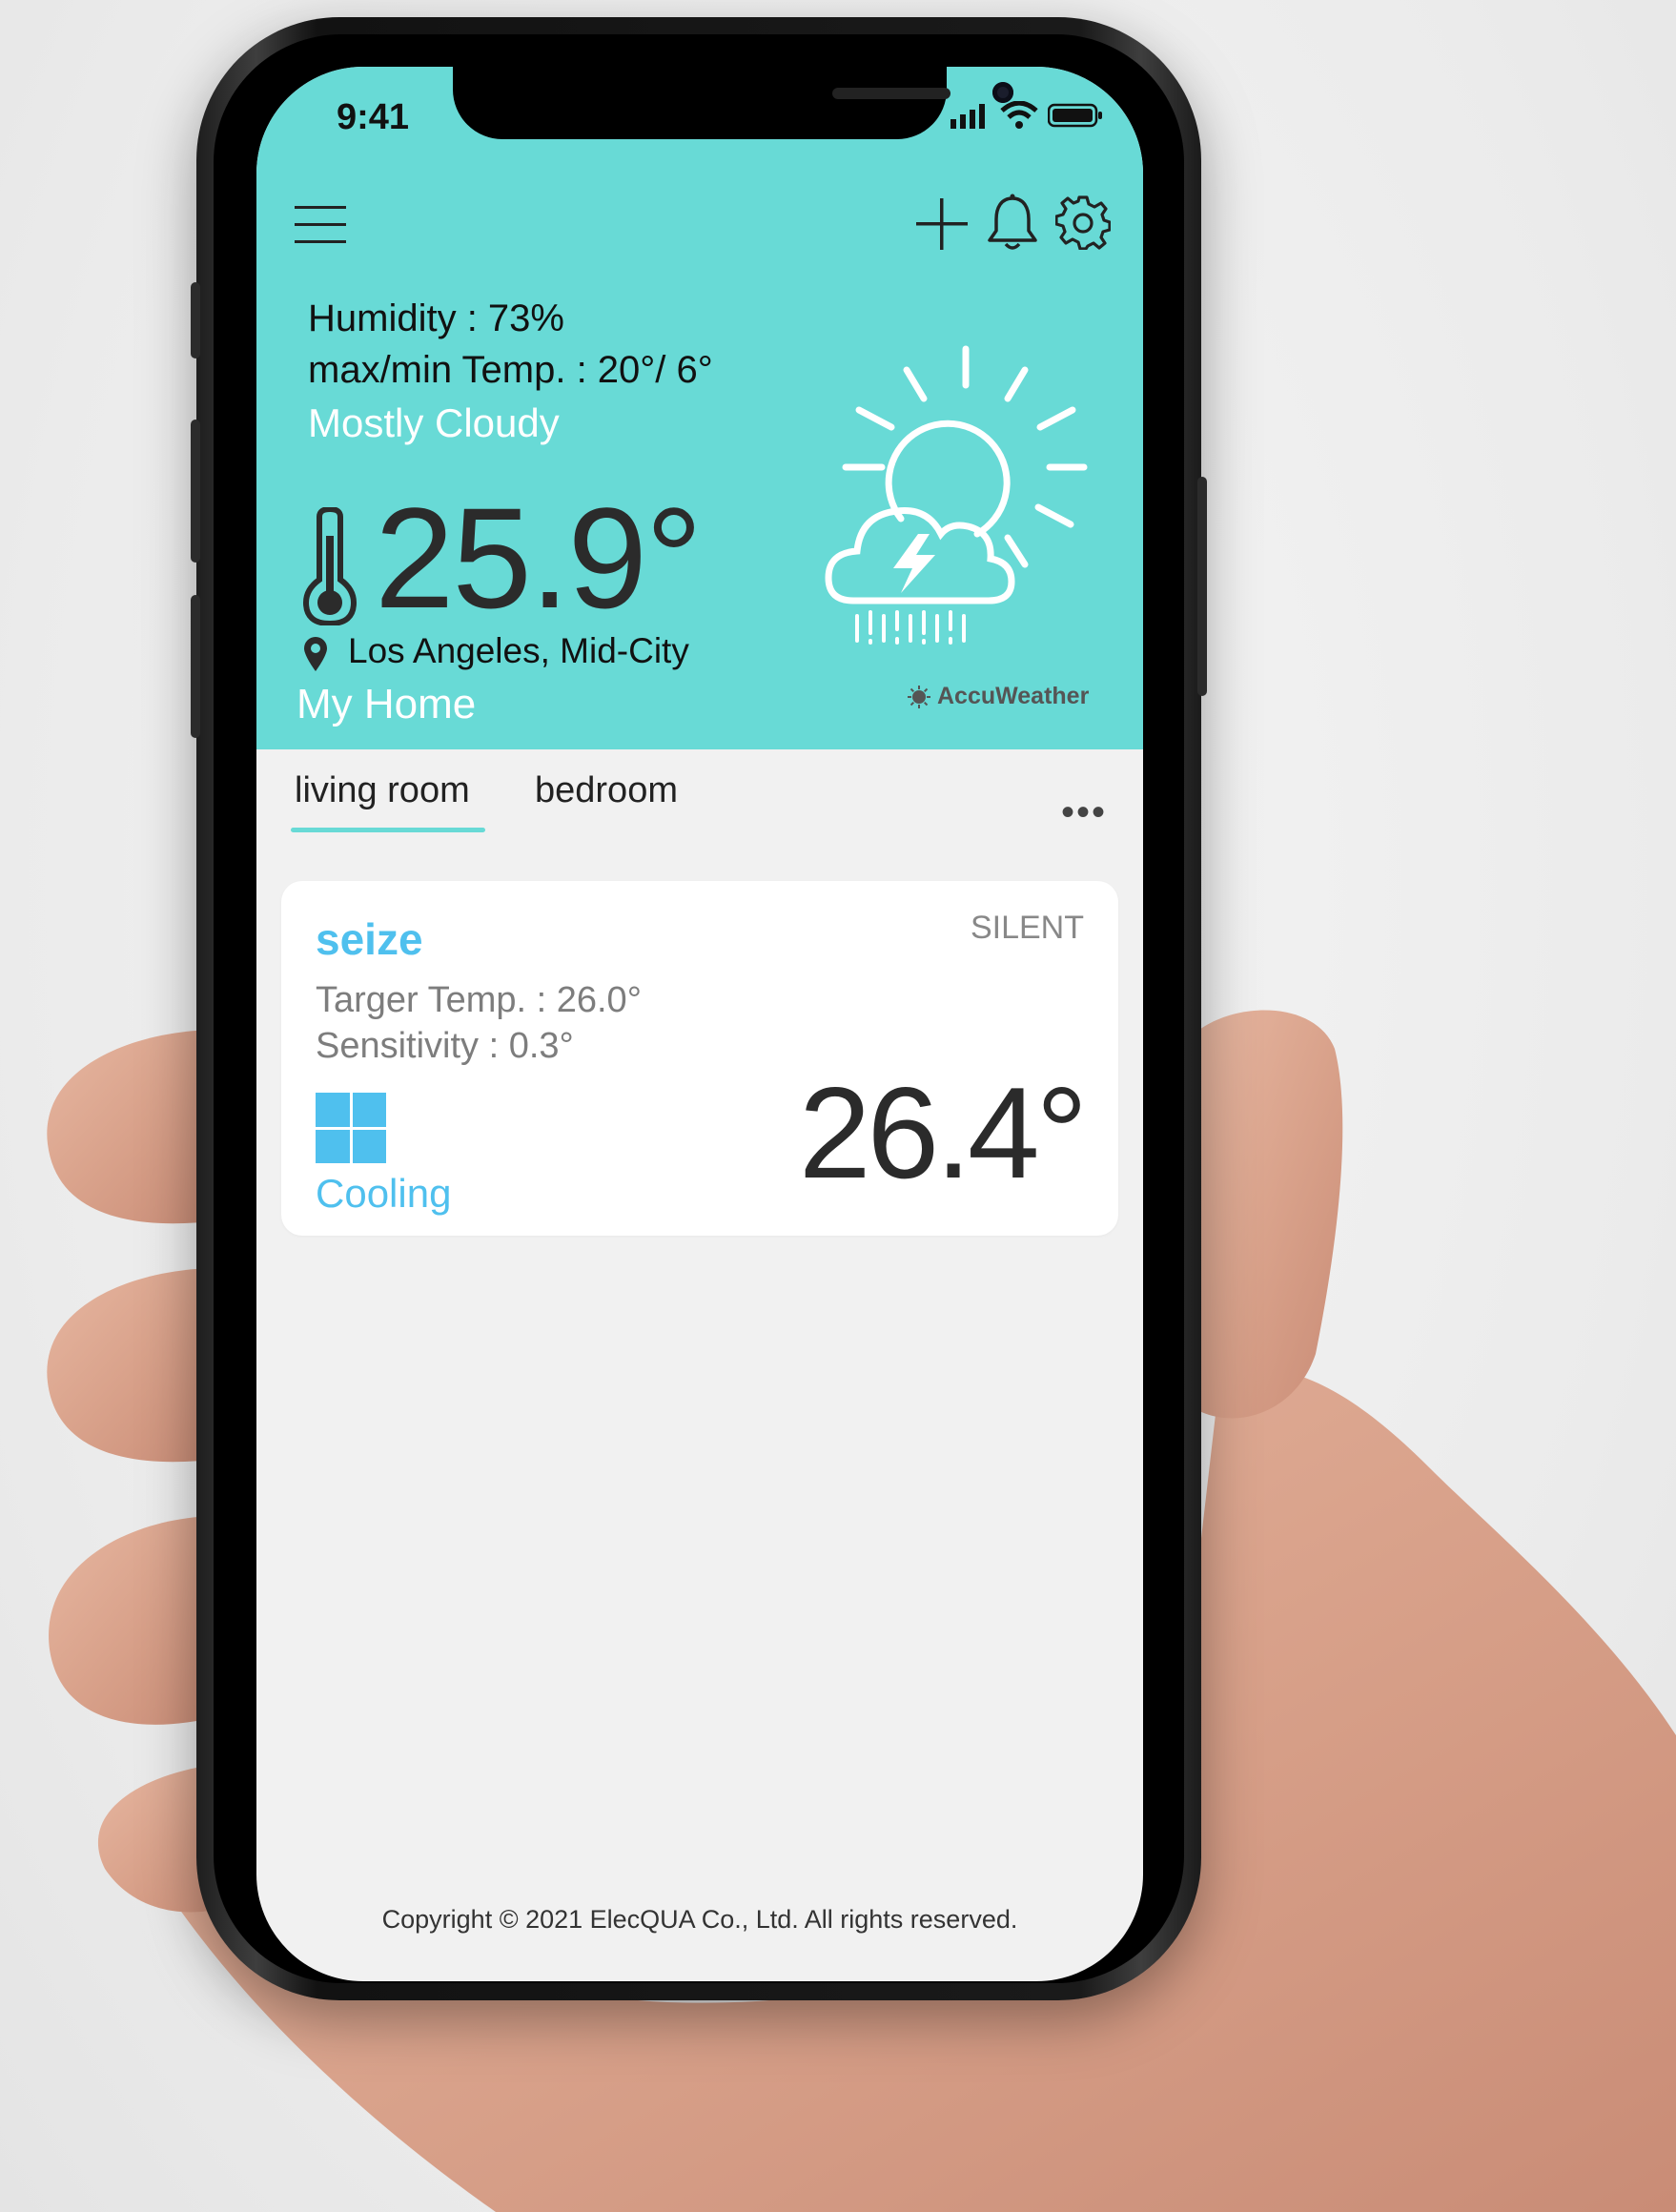  Describe the element at coordinates (479, 1000) in the screenshot. I see `target-temp-text: Targer Temp. : 26.0°` at that location.